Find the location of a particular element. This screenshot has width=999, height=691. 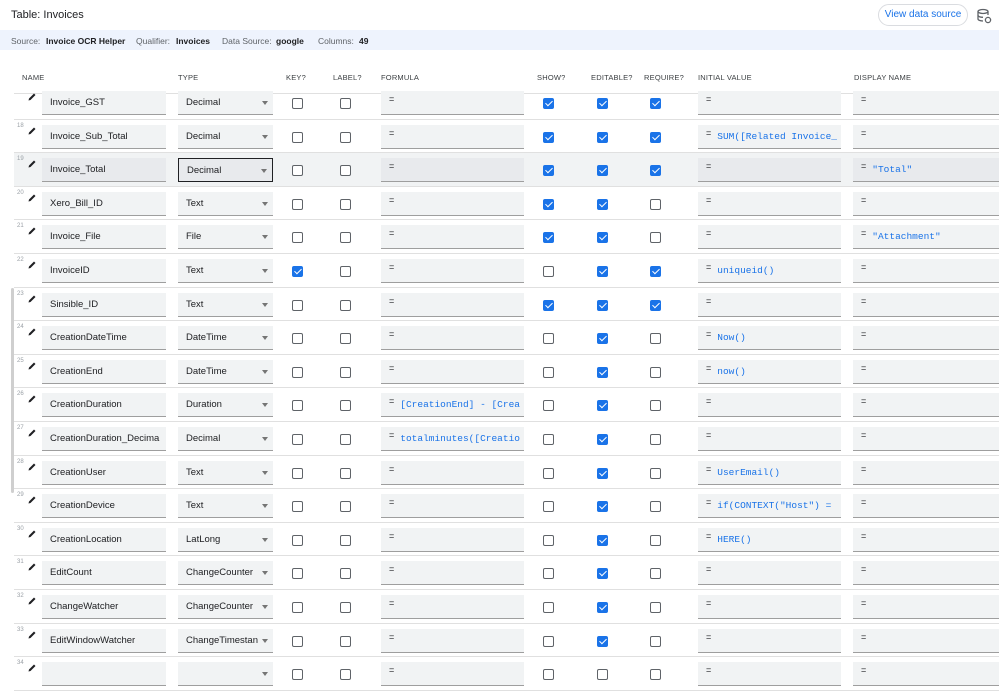

initial-value-field: = uniqueid() is located at coordinates (769, 271).